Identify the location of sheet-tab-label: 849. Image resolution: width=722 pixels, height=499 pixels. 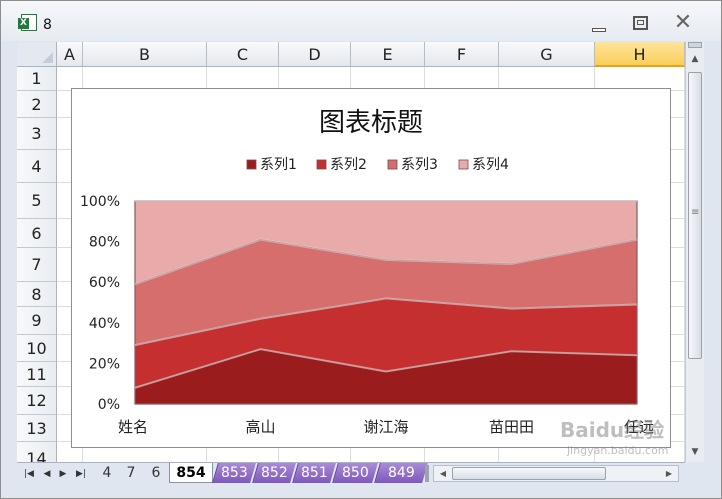
(401, 473).